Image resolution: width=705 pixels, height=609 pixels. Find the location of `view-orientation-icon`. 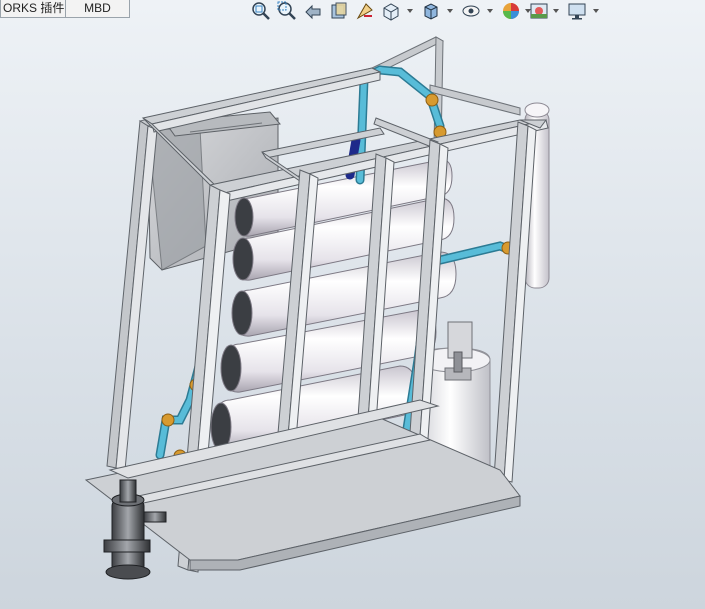

view-orientation-icon is located at coordinates (391, 11).